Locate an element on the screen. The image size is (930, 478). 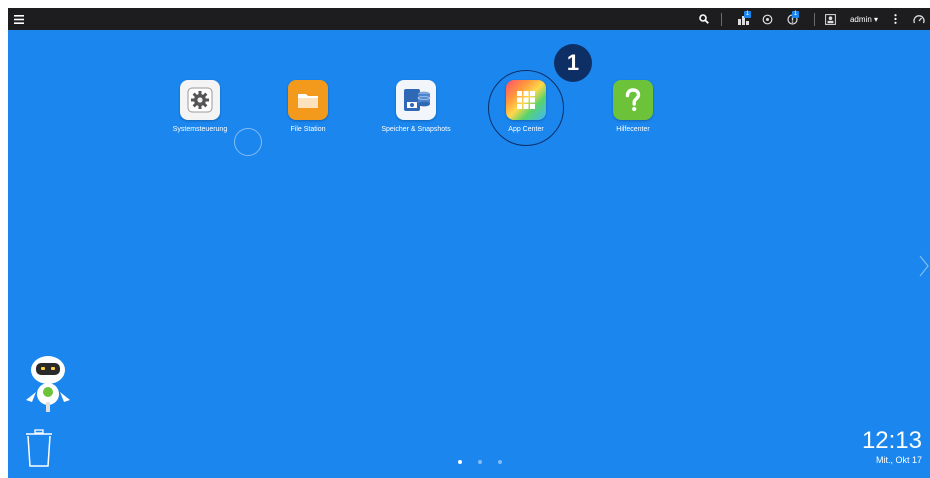
question-mark-icon is located at coordinates (633, 100).